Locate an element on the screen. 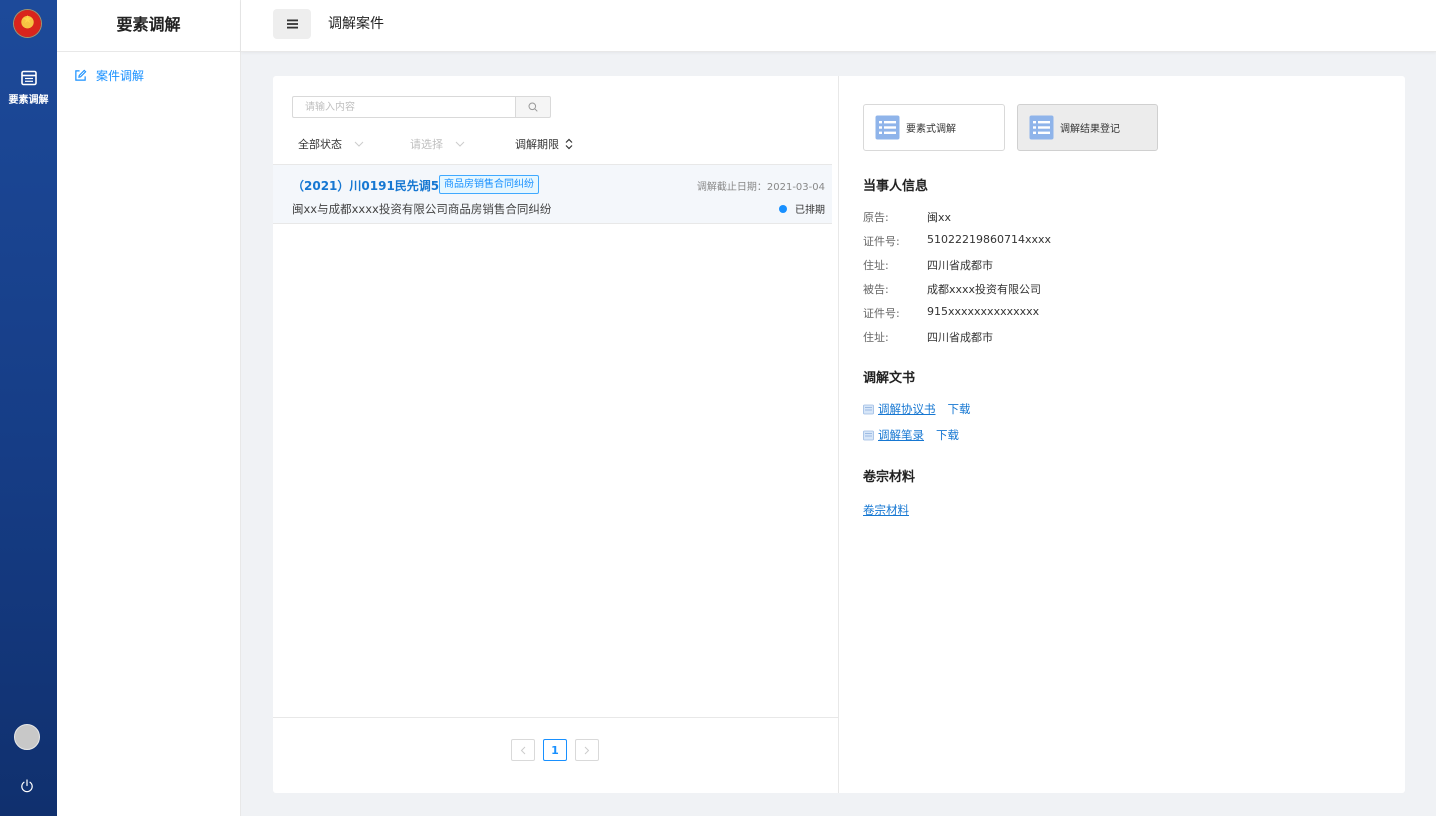 The width and height of the screenshot is (1436, 816). case-type-tag: 商品房销售合同纠纷 is located at coordinates (489, 184).